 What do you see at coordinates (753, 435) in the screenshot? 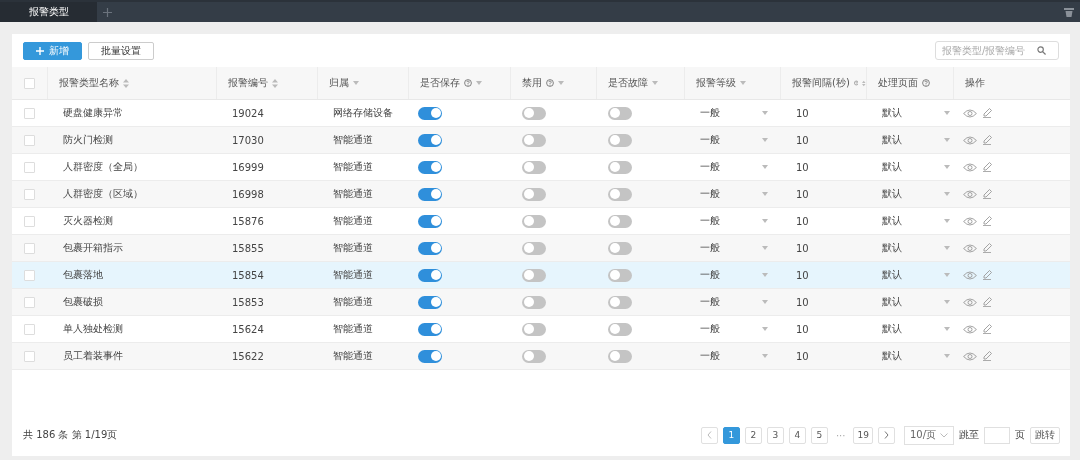
I see `page-button: 2` at bounding box center [753, 435].